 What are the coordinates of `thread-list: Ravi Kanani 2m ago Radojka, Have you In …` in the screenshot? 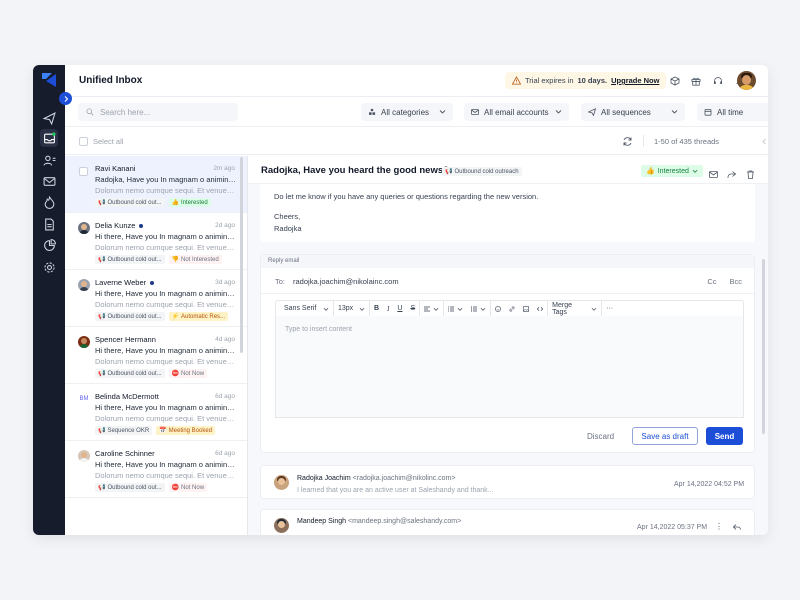 It's located at (156, 345).